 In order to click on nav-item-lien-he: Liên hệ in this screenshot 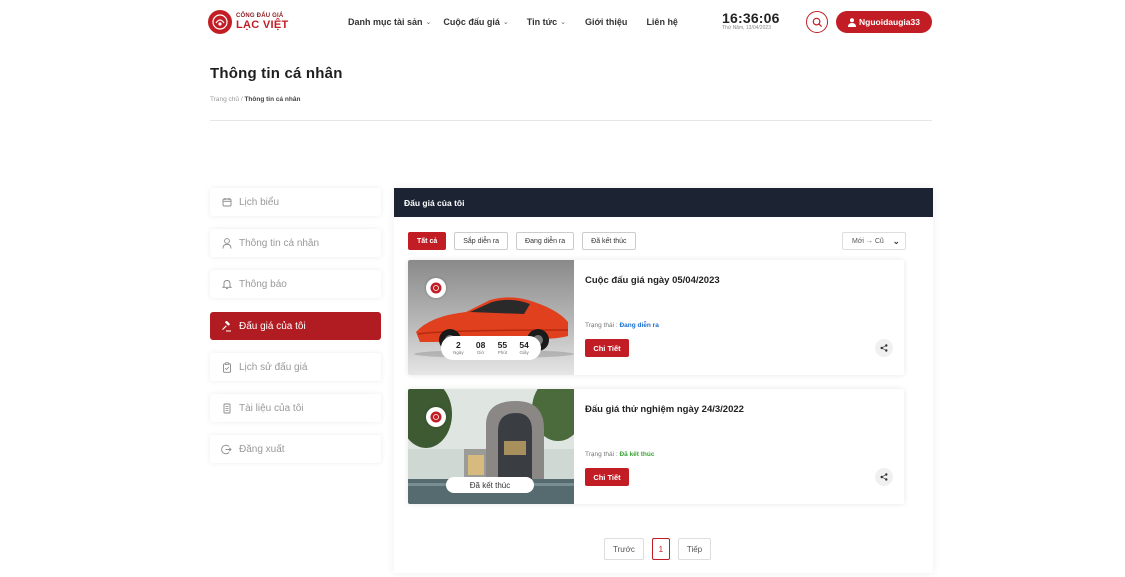, I will do `click(662, 22)`.